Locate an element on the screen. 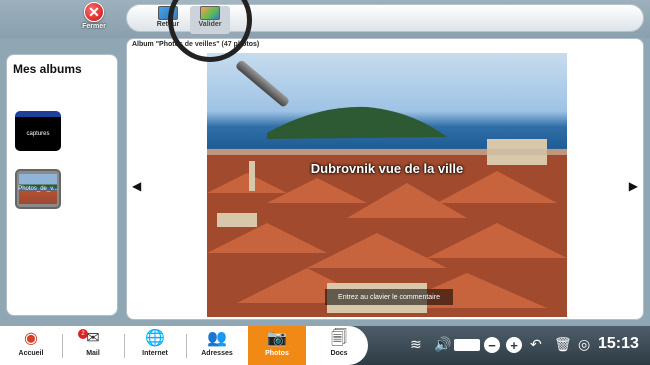 This screenshot has height=365, width=650. clock: 15:13 is located at coordinates (618, 343).